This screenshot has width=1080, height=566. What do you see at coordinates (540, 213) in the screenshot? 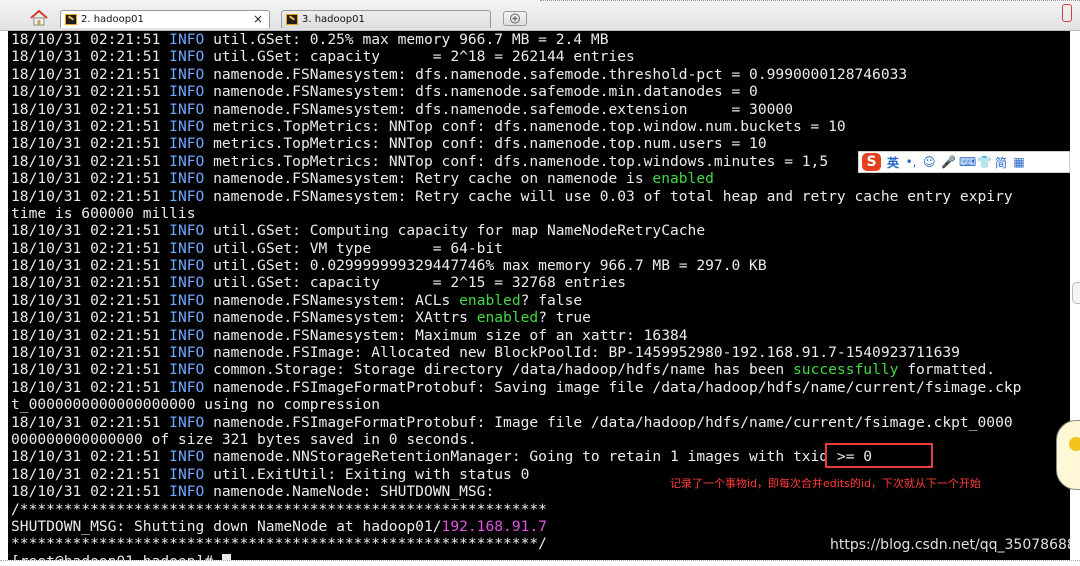
I see `terminal-line: time is 600000 millis` at bounding box center [540, 213].